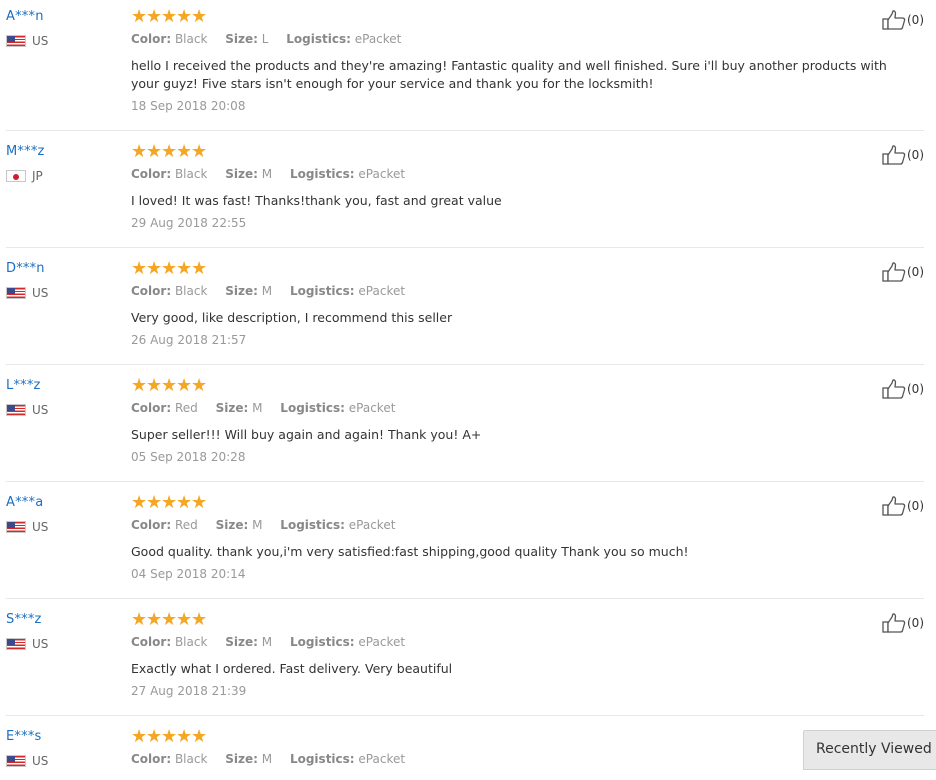  What do you see at coordinates (61, 737) in the screenshot?
I see `reviewer-name: E***s` at bounding box center [61, 737].